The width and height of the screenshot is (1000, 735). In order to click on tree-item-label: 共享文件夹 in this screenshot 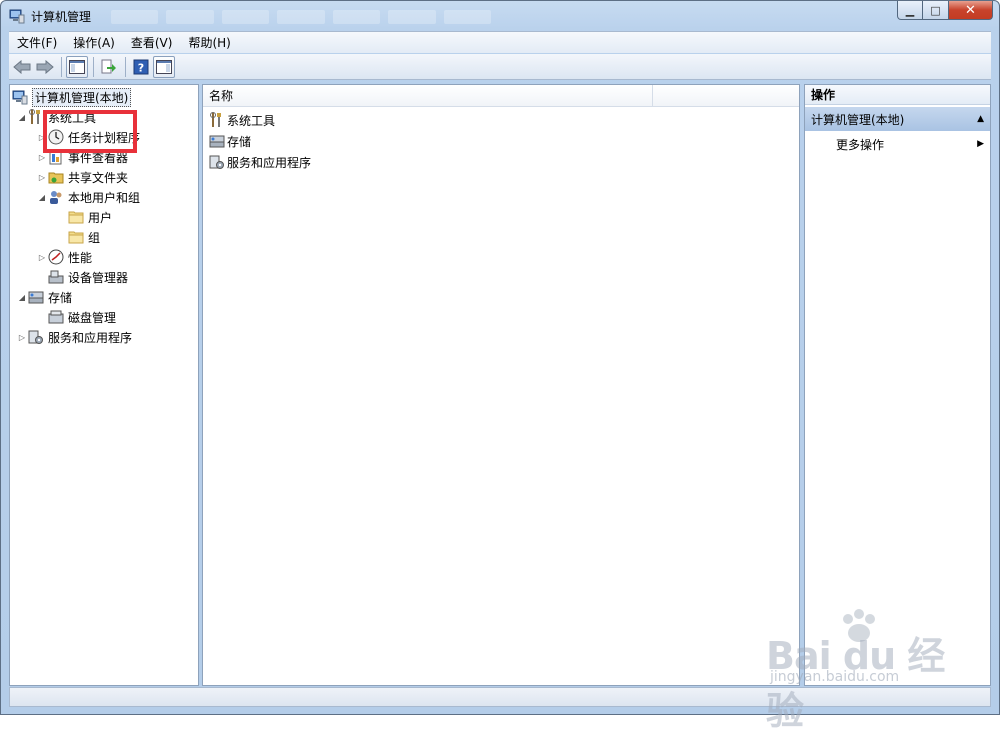, I will do `click(98, 177)`.